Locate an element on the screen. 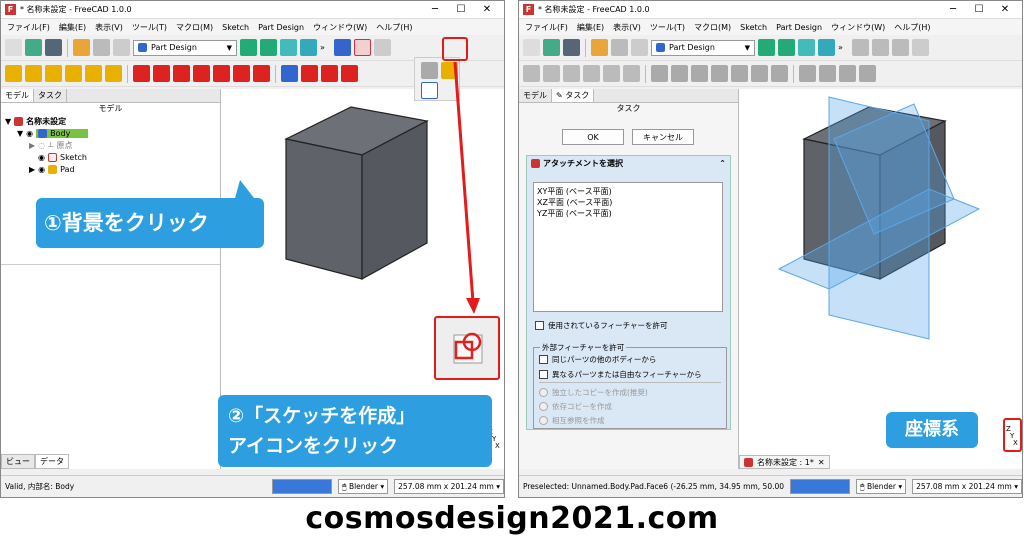 Image resolution: width=1024 pixels, height=538 pixels. list-item: XZ平面 (ベース平面) is located at coordinates (628, 202).